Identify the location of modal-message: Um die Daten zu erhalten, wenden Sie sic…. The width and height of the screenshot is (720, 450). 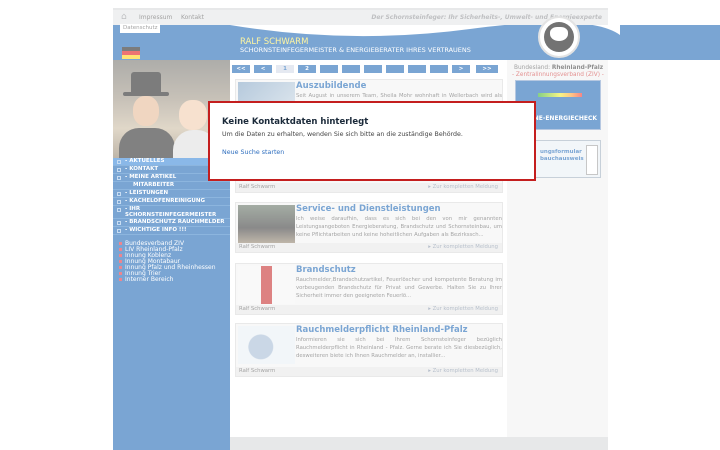
(342, 134).